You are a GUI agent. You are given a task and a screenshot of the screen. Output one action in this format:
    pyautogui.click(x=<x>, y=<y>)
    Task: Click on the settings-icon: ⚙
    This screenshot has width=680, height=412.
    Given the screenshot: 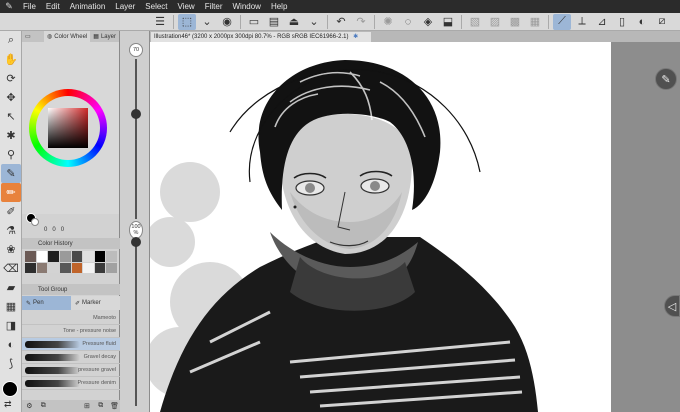 What is the action you would take?
    pyautogui.click(x=29, y=406)
    